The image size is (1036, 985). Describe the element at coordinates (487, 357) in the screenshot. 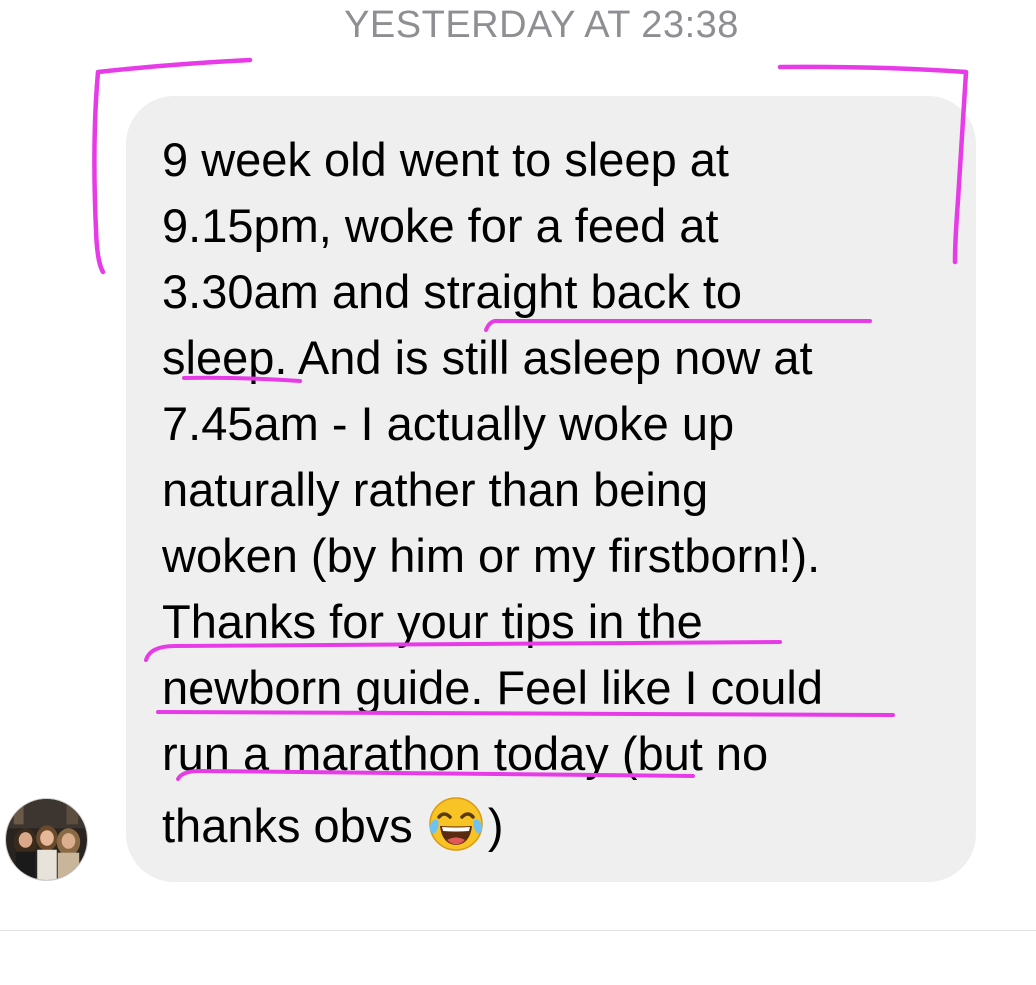

I see `message-line: sleep. And is still asleep now at` at that location.